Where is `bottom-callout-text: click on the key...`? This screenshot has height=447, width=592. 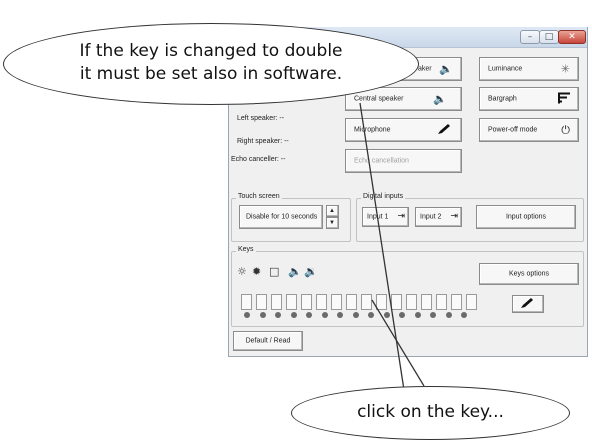
bottom-callout-text: click on the key... is located at coordinates (430, 412).